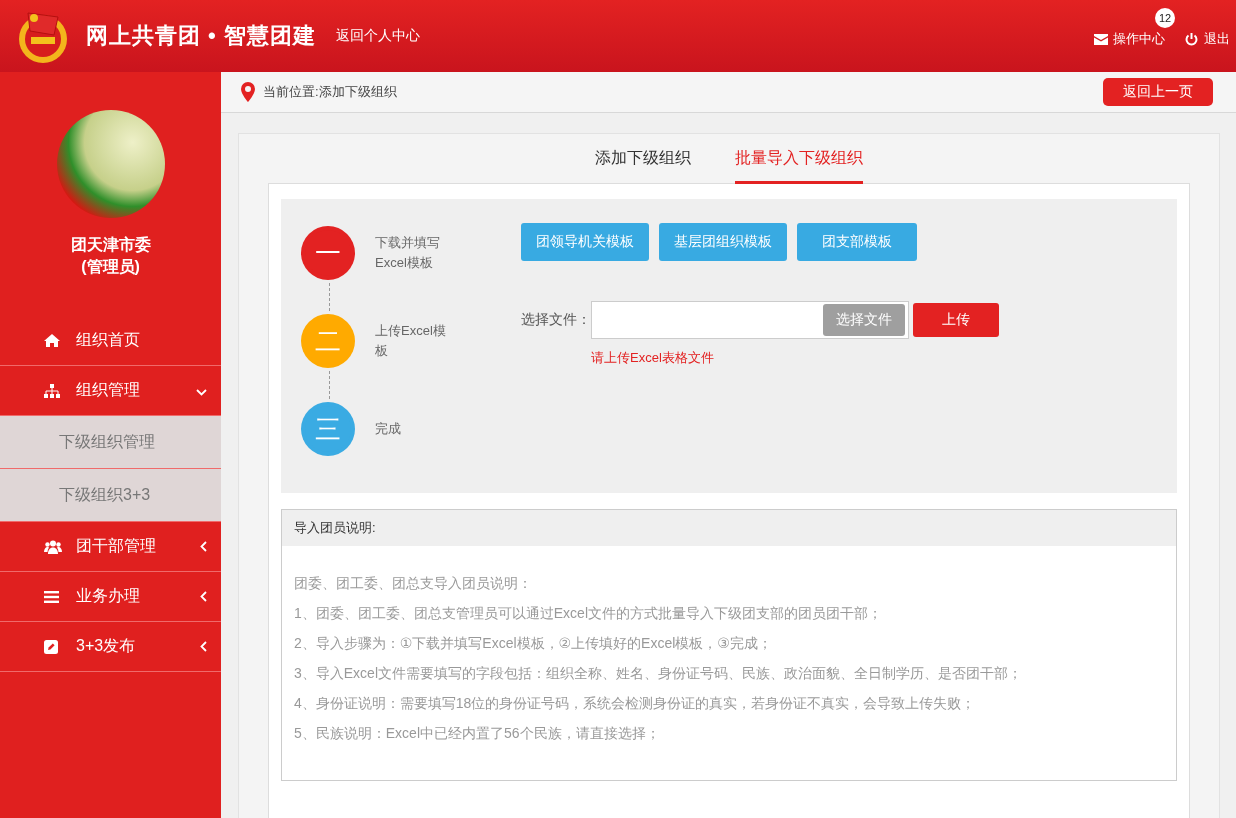 This screenshot has width=1236, height=818. I want to click on notes-title: 导入团员说明:, so click(729, 528).